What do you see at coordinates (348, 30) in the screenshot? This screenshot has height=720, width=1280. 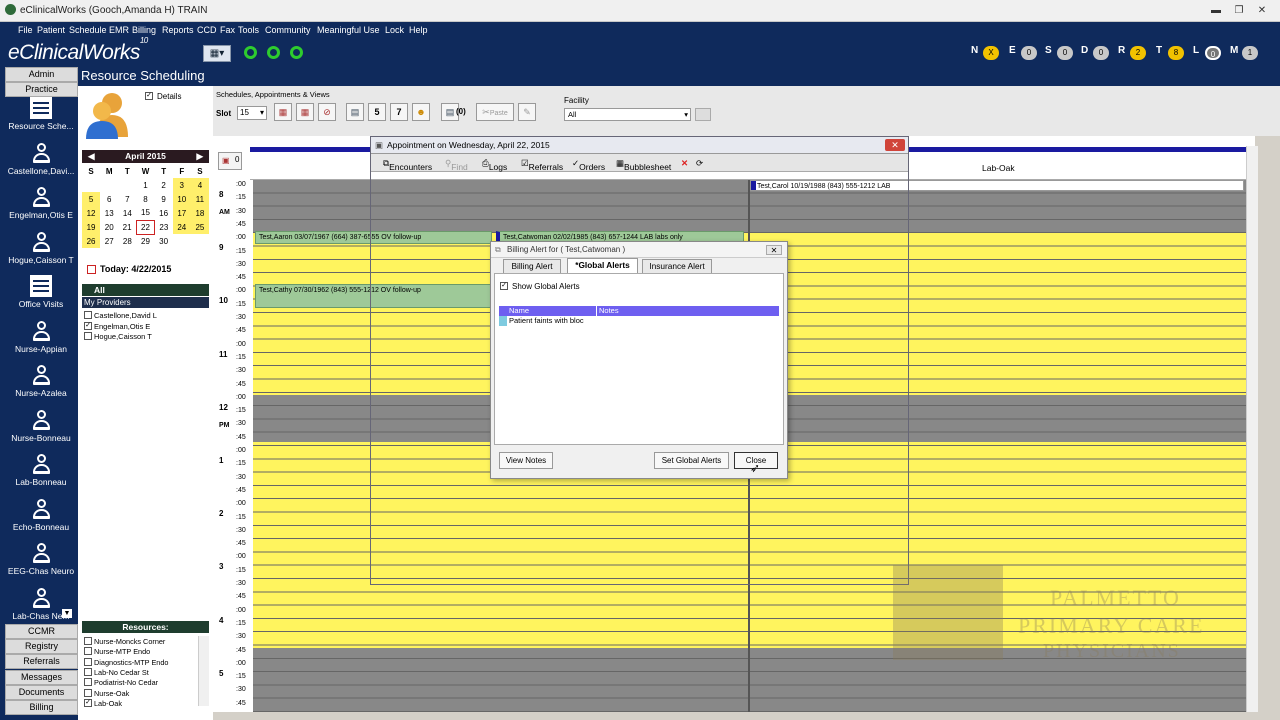 I see `menu-meaningful-use: Meaningful Use` at bounding box center [348, 30].